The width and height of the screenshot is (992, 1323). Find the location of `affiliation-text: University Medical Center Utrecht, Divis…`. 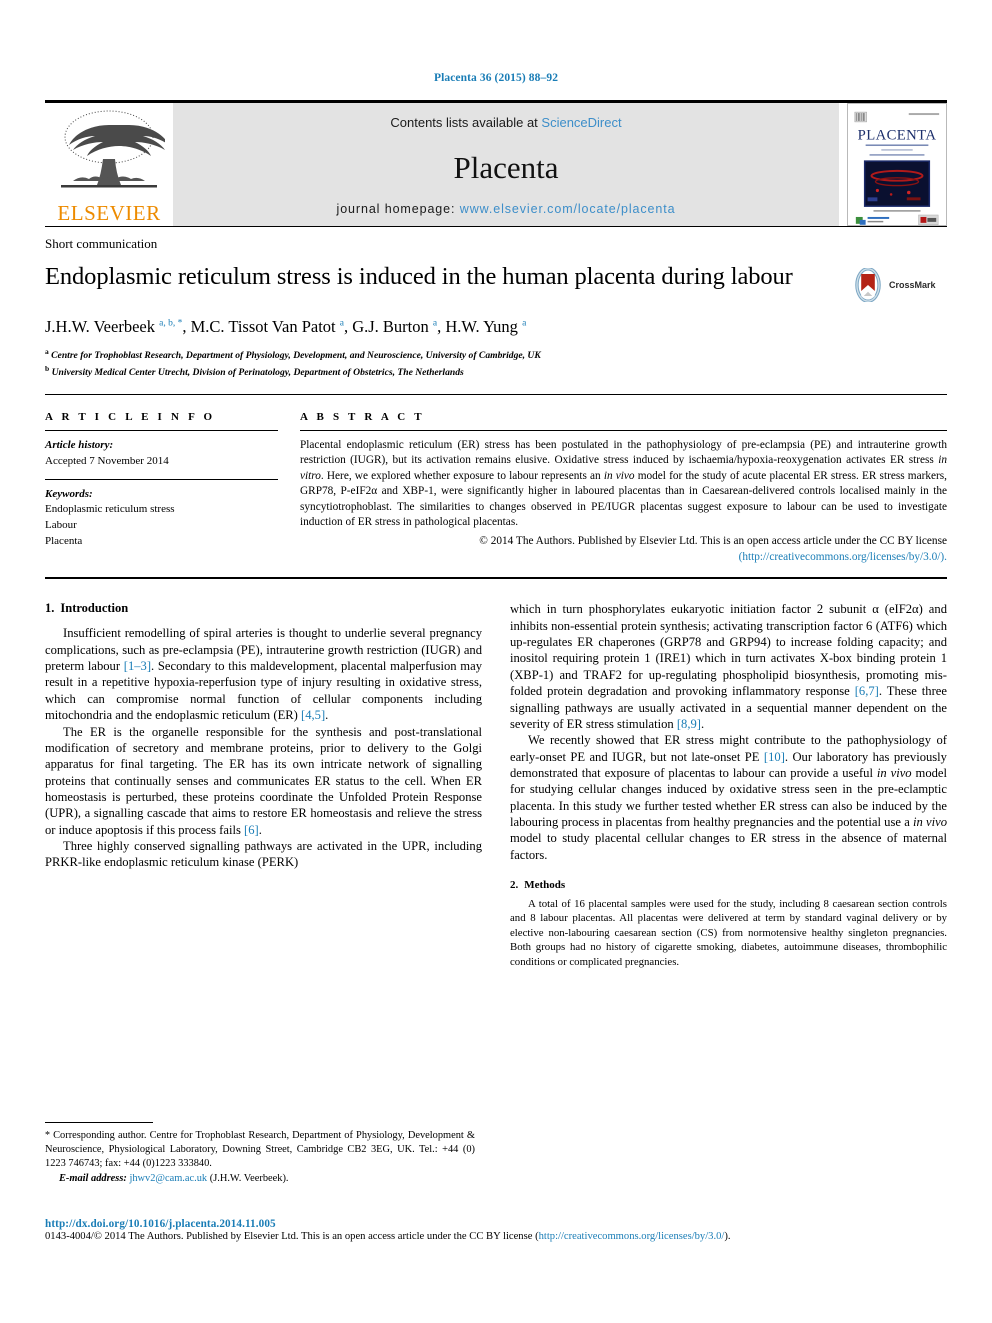

affiliation-text: University Medical Center Utrecht, Divis… is located at coordinates (257, 372).